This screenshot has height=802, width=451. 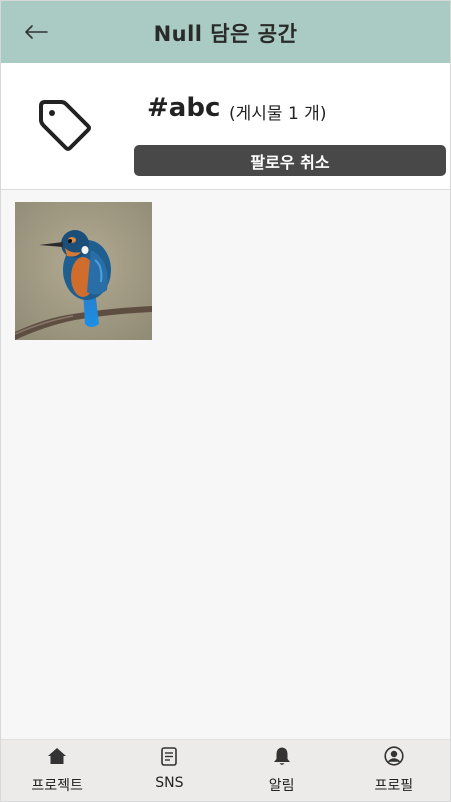 I want to click on user-circle-icon, so click(x=394, y=756).